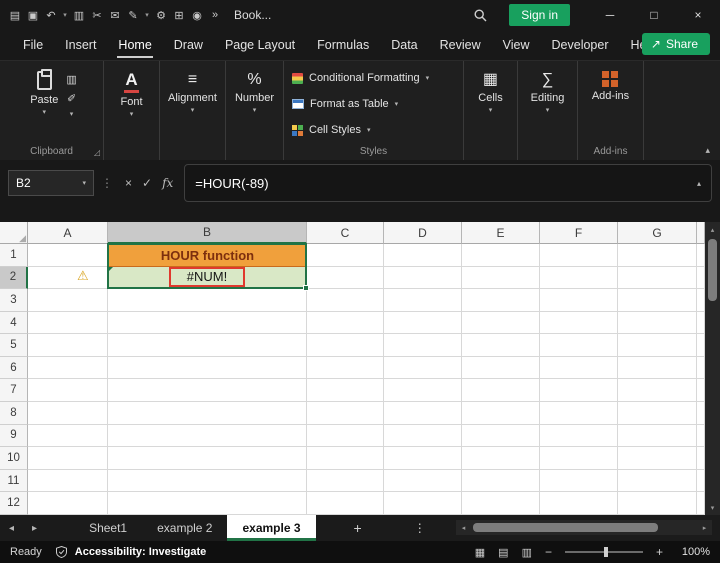 The height and width of the screenshot is (563, 720). Describe the element at coordinates (345, 503) in the screenshot. I see `cell-C12` at that location.